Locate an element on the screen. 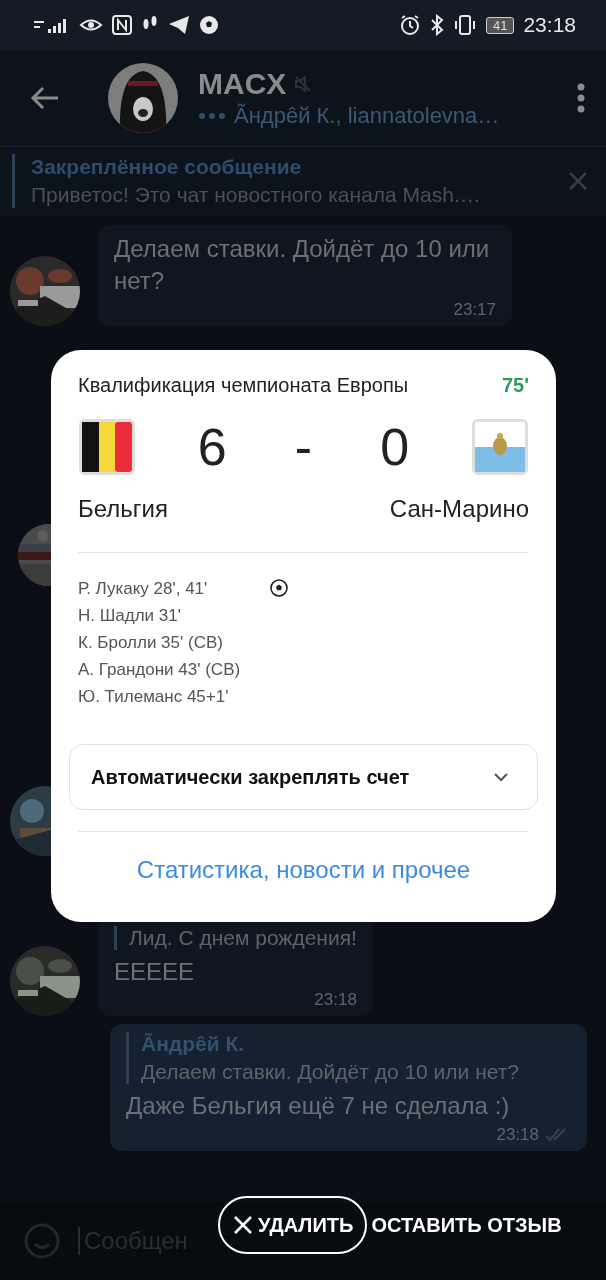 This screenshot has width=606, height=1280. close-icon is located at coordinates (243, 1225).